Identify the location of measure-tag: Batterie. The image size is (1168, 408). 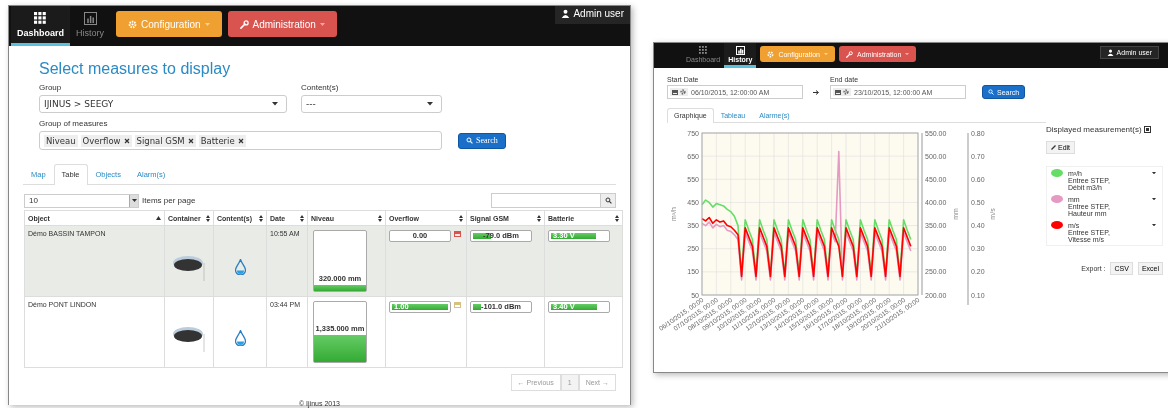
(222, 140).